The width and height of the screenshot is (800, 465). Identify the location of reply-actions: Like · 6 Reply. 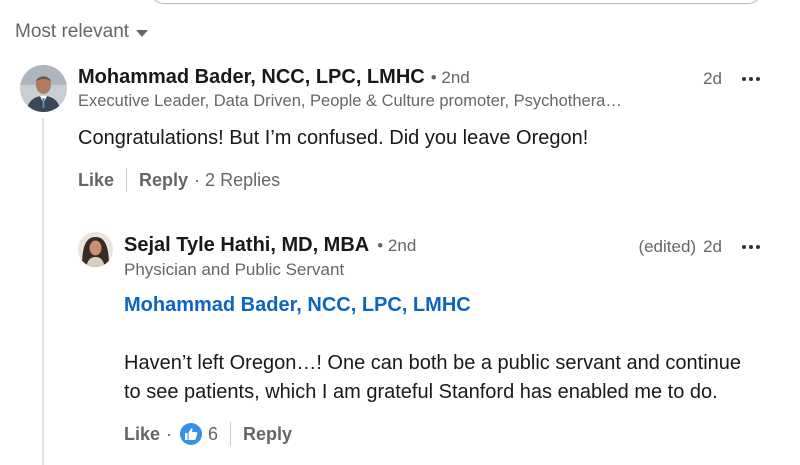
(208, 434).